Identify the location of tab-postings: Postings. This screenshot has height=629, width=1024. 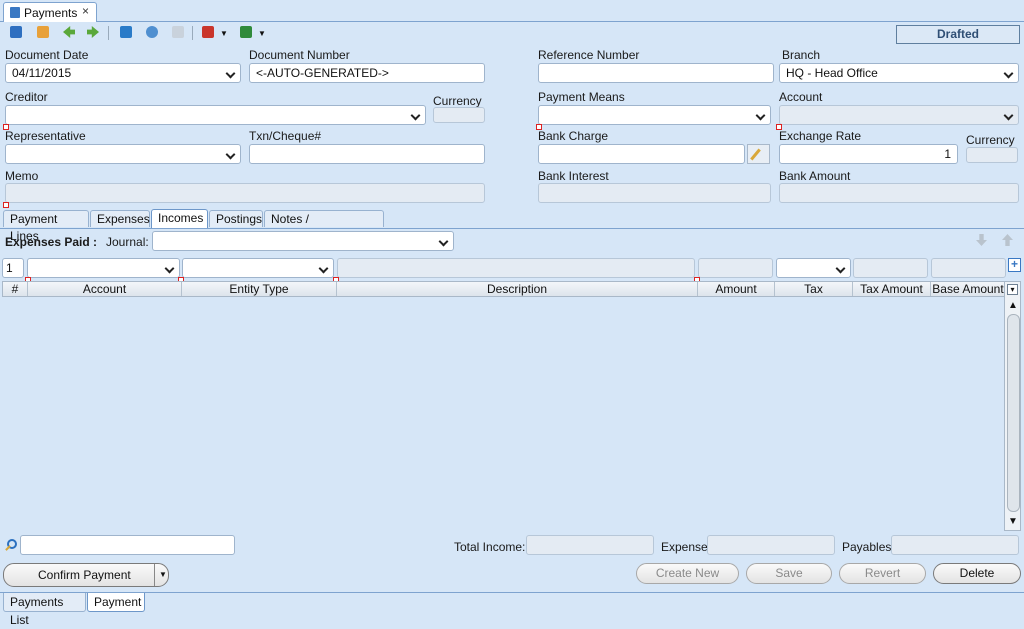
(236, 218).